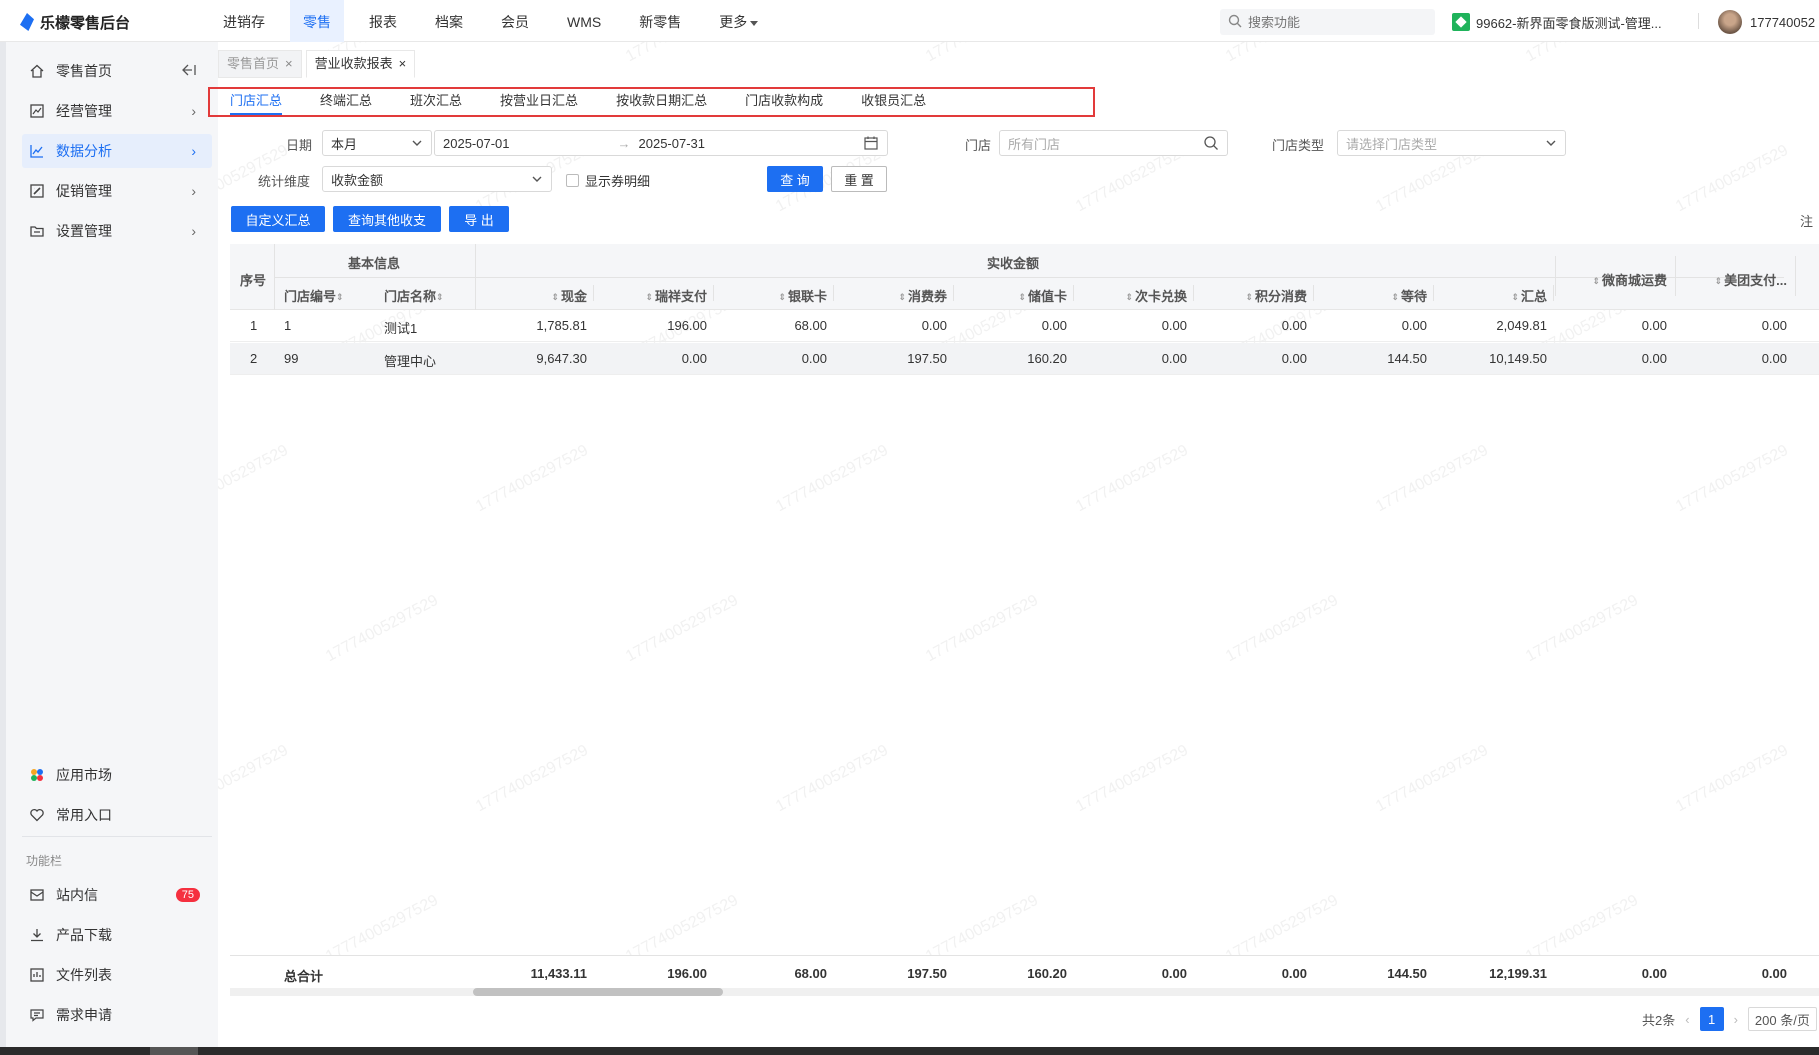 The height and width of the screenshot is (1055, 1819). Describe the element at coordinates (436, 102) in the screenshot. I see `subtab-shift-summary: 班次汇总` at that location.